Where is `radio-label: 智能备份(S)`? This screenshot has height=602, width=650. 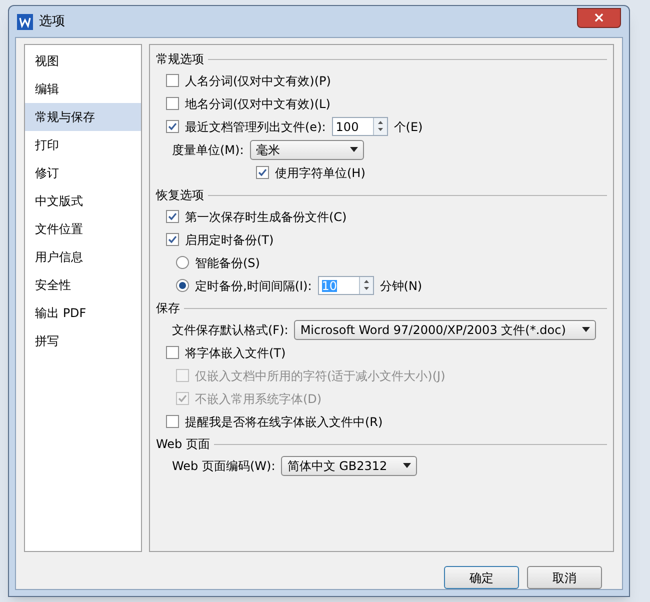 radio-label: 智能备份(S) is located at coordinates (227, 263).